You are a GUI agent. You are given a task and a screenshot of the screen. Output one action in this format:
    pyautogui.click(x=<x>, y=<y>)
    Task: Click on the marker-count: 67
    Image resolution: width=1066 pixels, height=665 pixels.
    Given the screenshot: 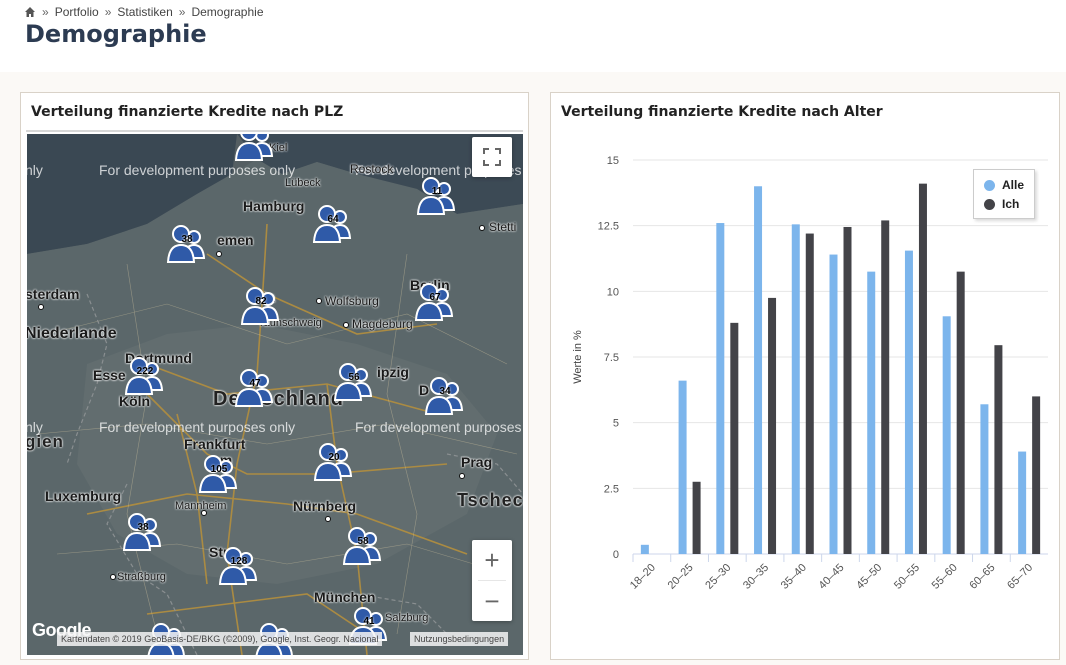 What is the action you would take?
    pyautogui.click(x=435, y=297)
    